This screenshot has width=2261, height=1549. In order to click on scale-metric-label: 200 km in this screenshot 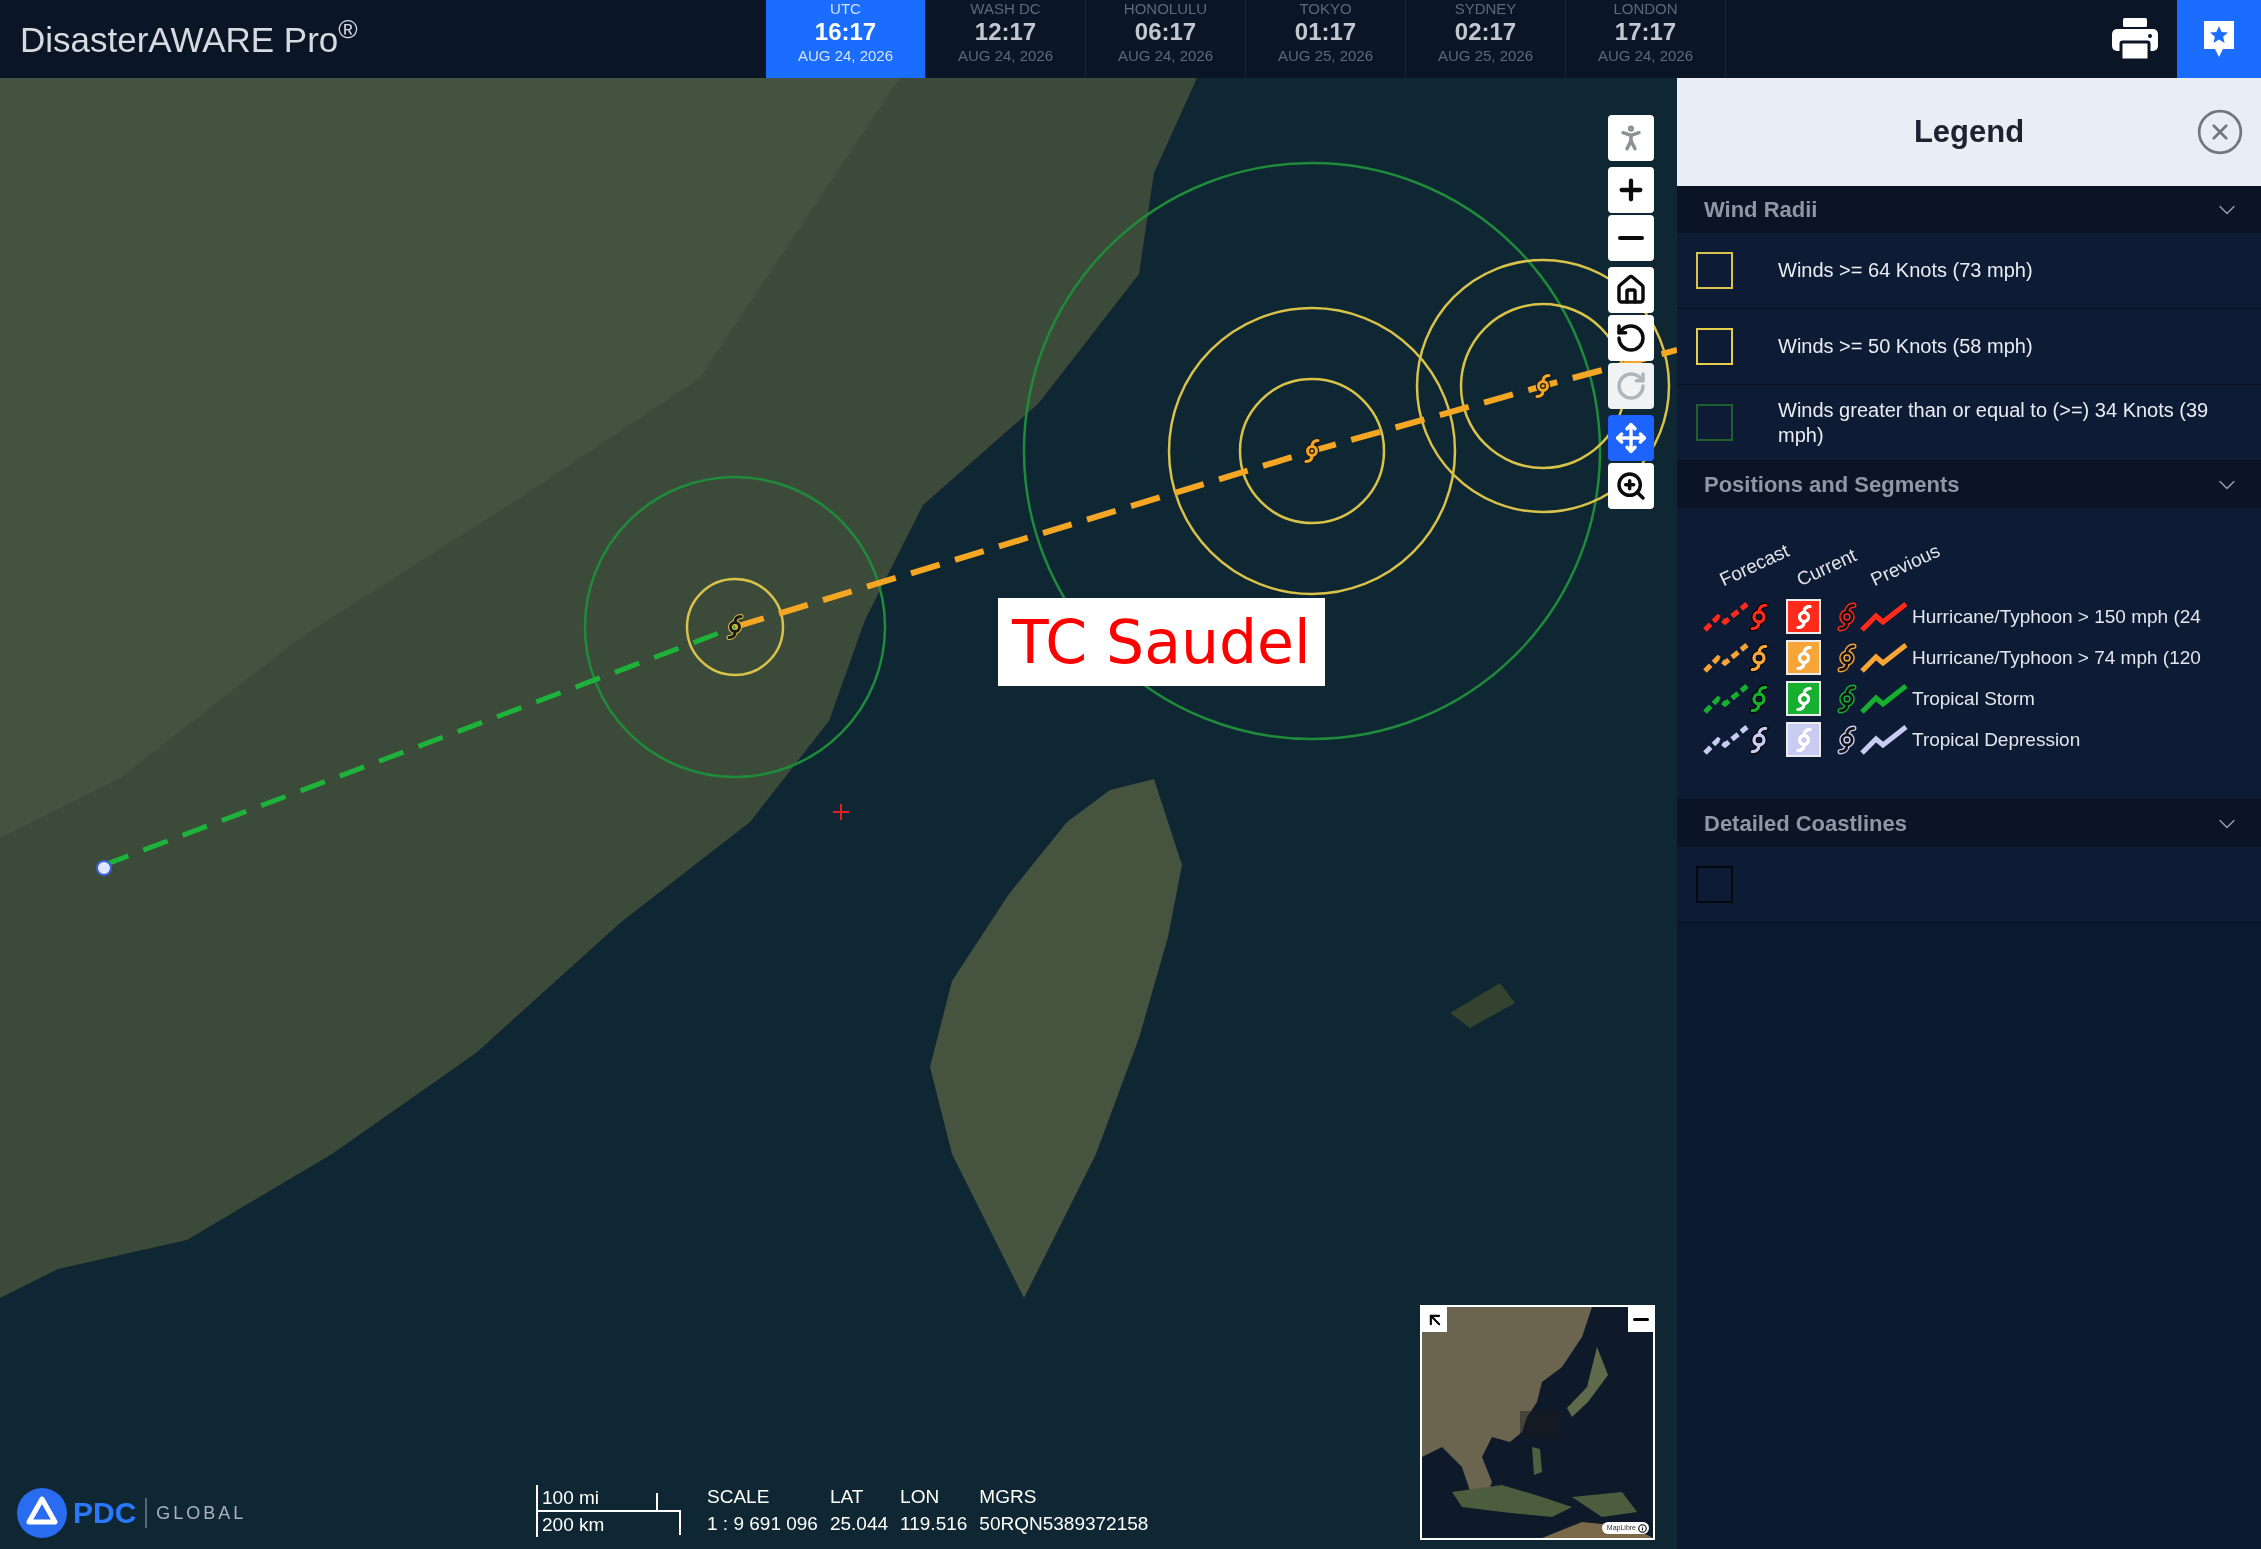, I will do `click(573, 1525)`.